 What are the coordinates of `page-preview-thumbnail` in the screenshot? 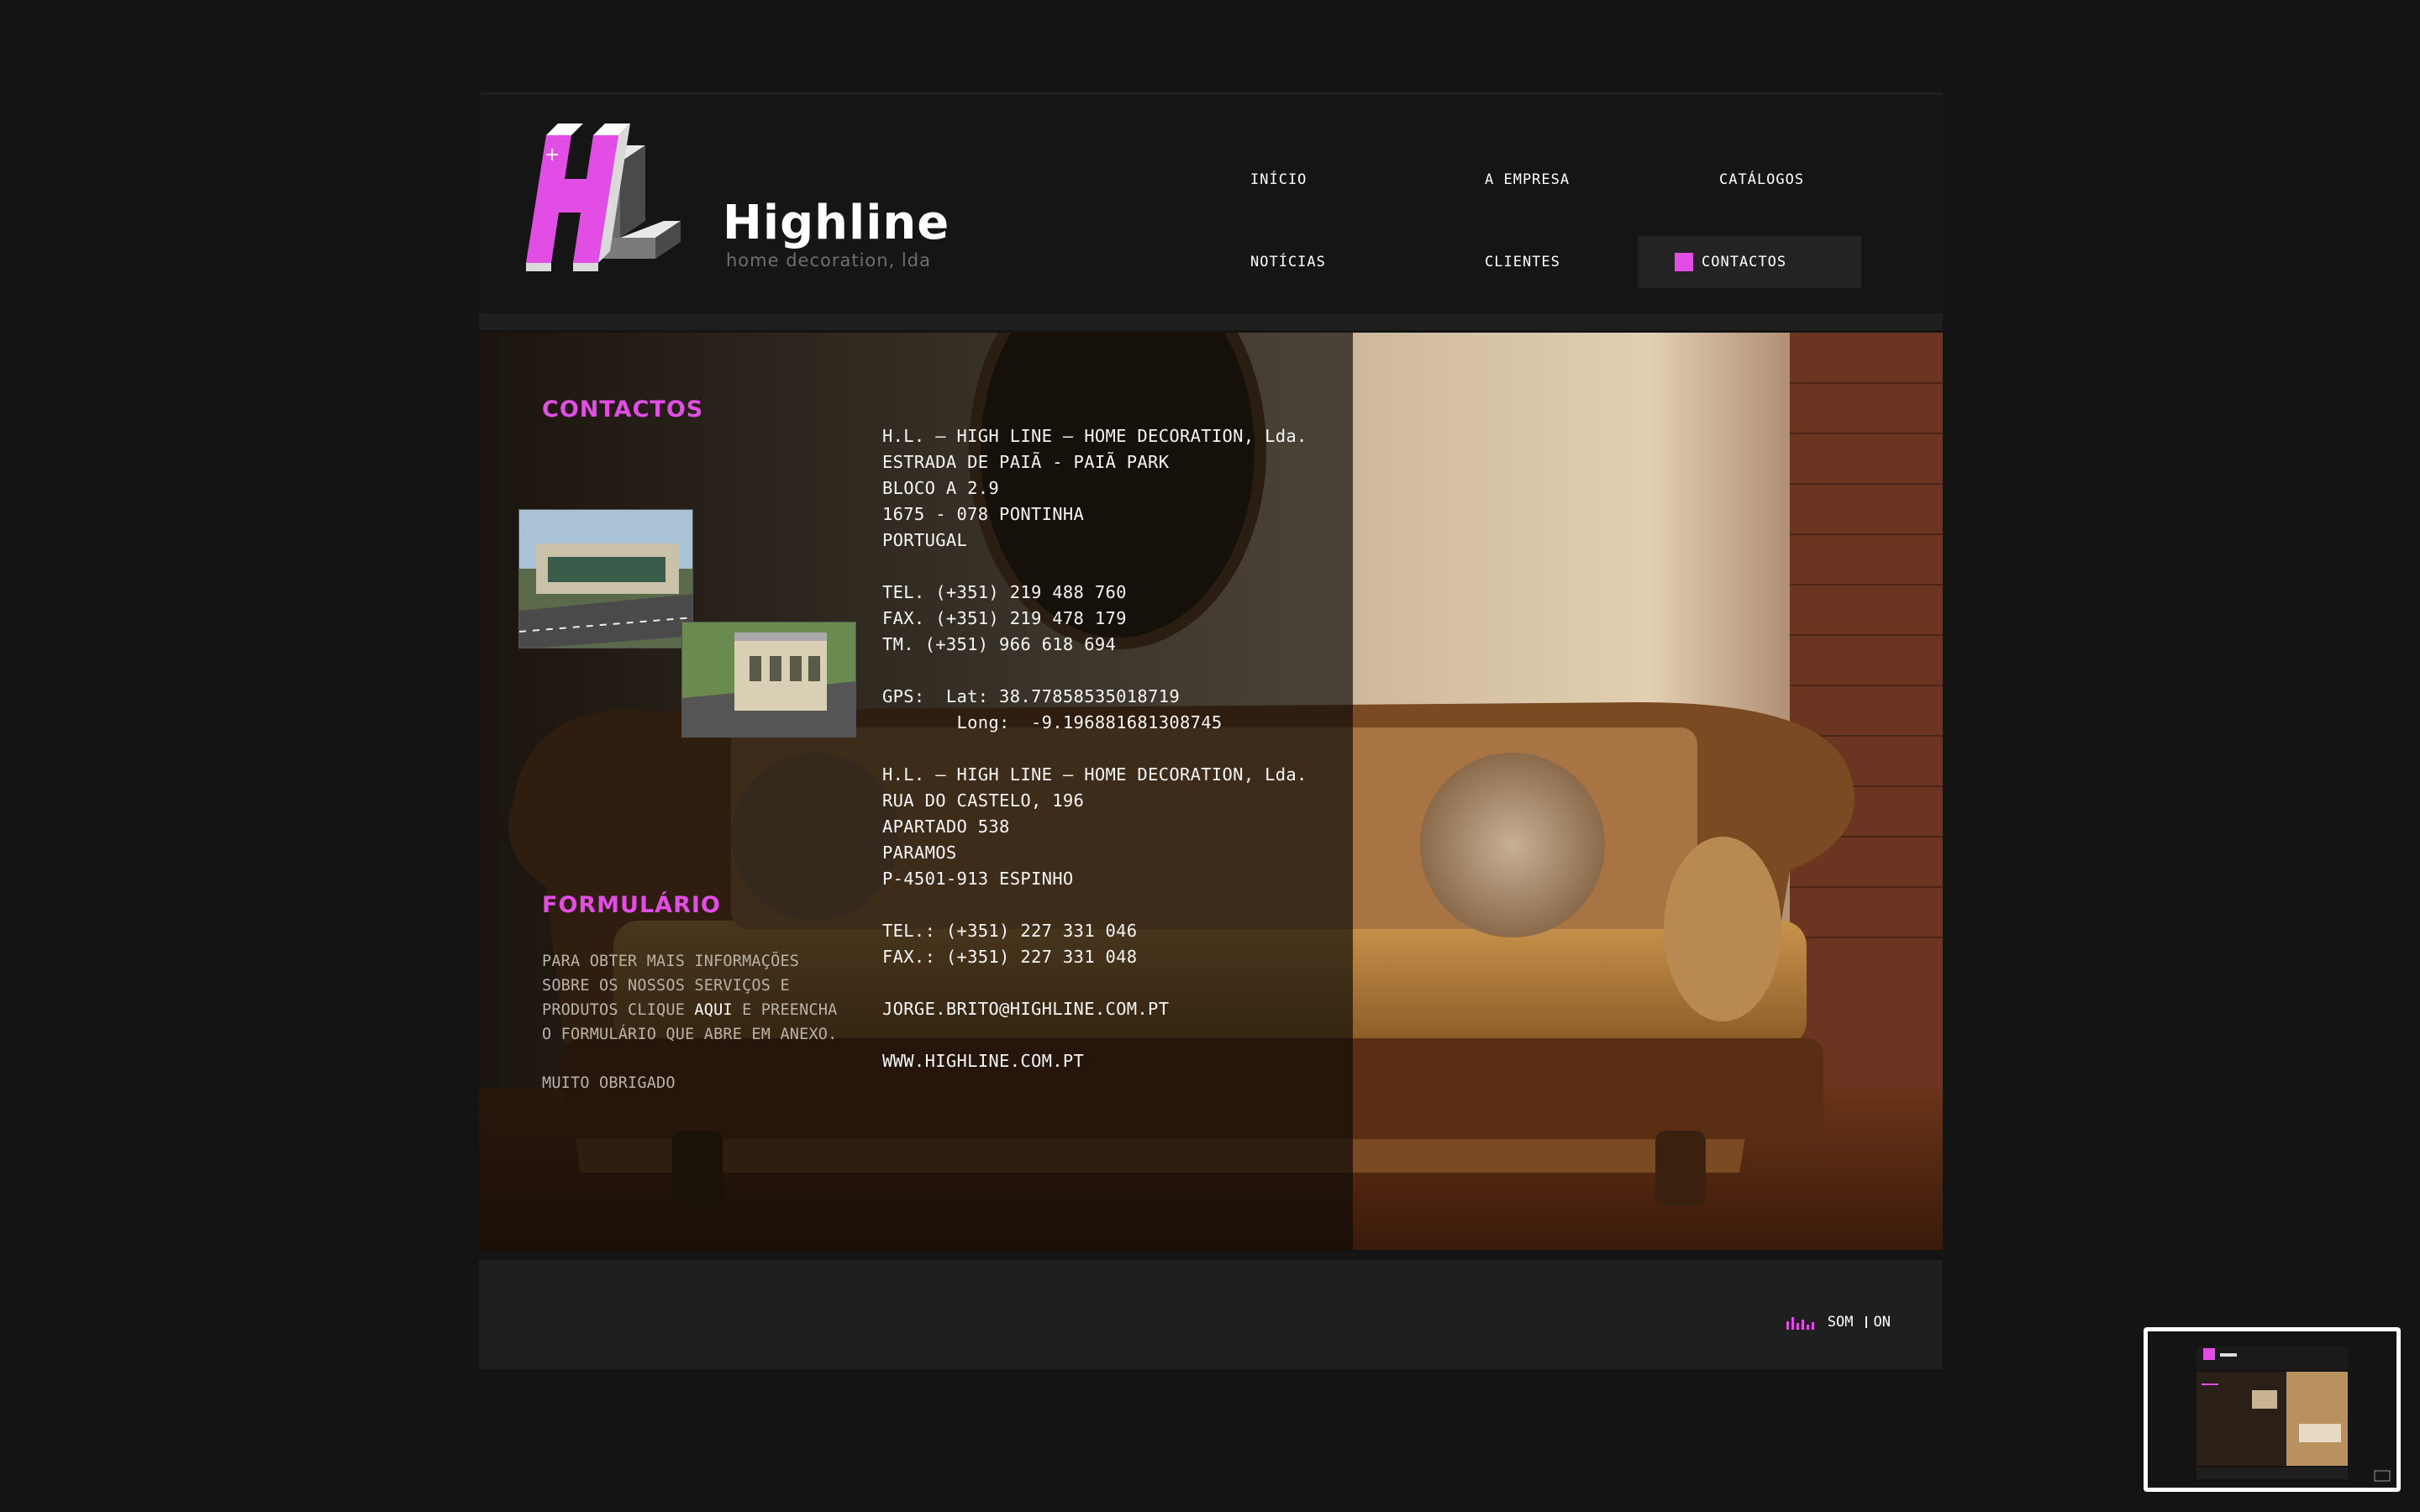 It's located at (2272, 1409).